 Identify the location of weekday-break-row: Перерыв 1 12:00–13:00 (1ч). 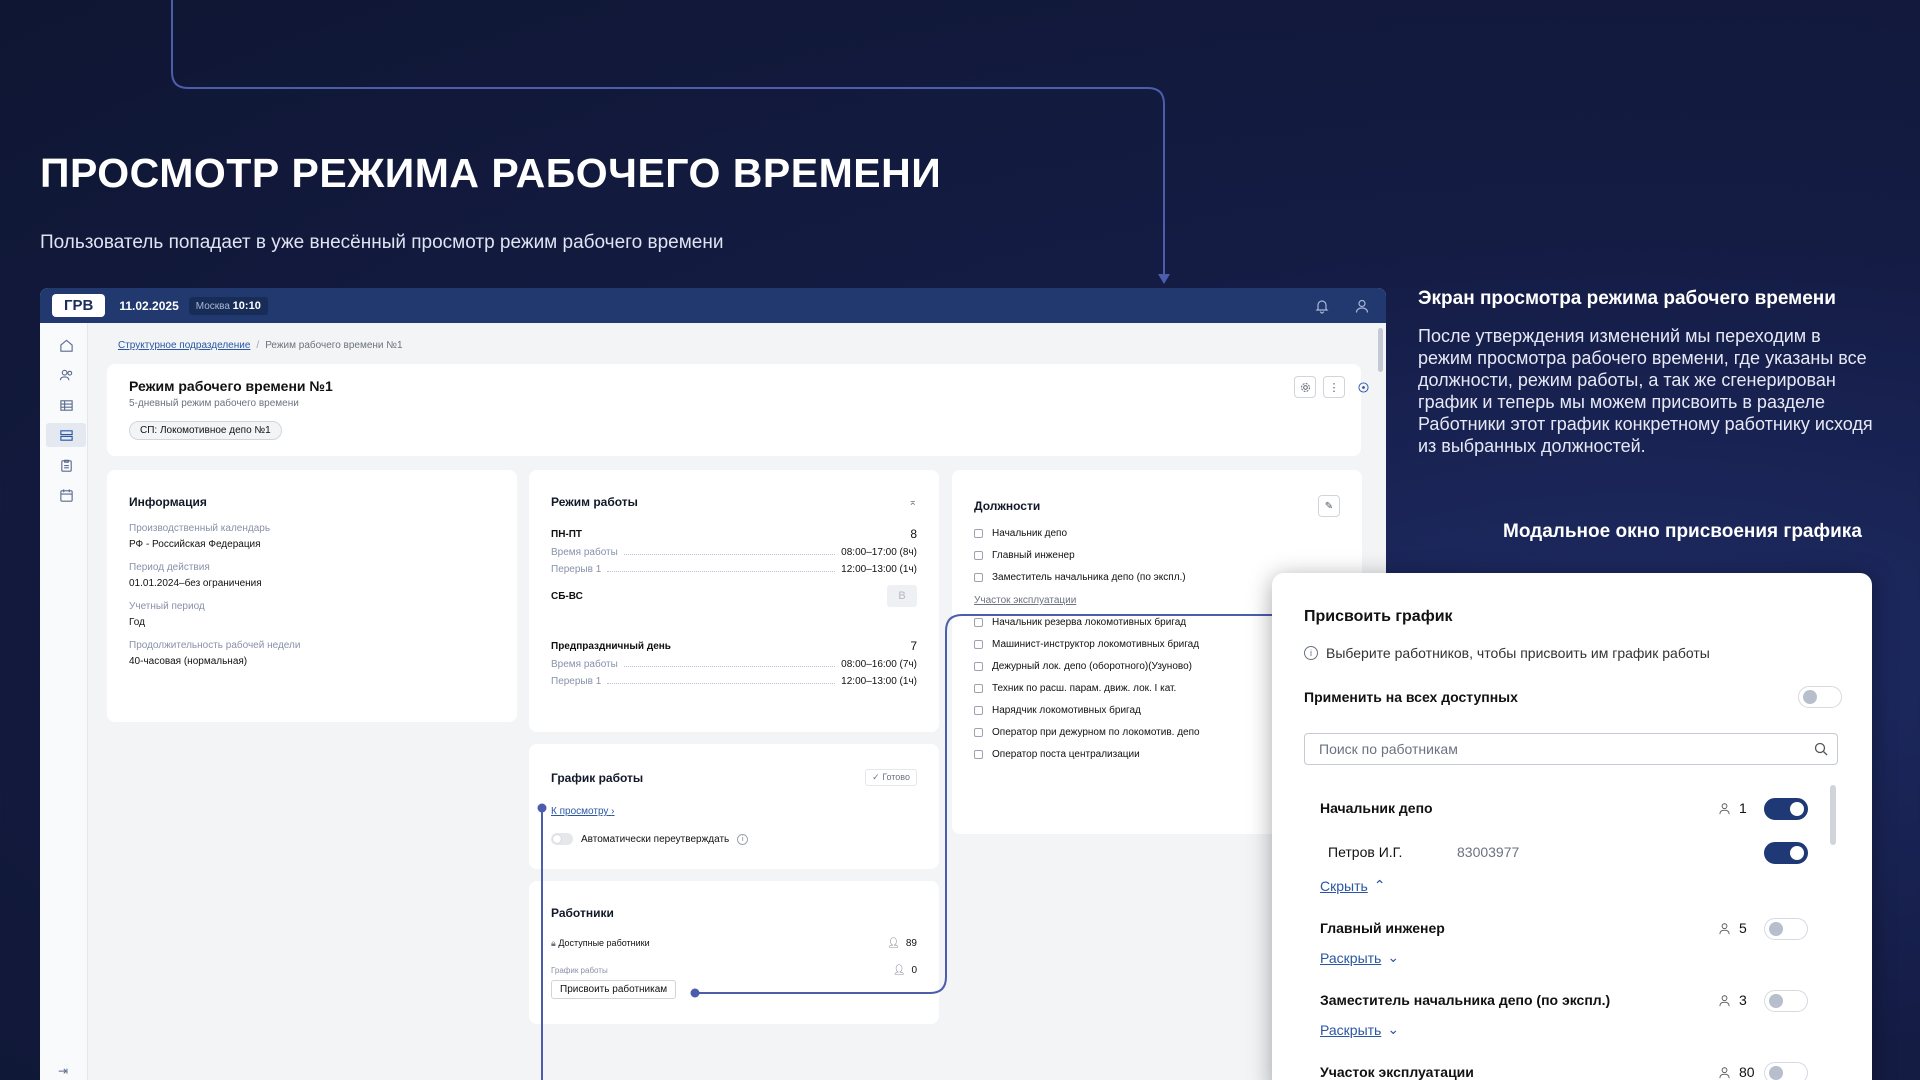
(734, 569).